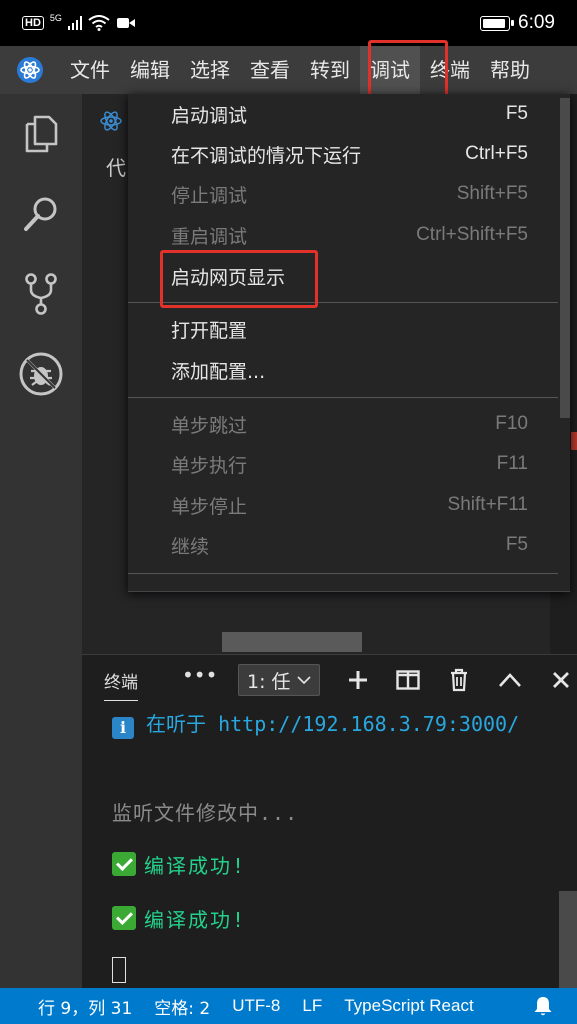 The image size is (577, 1024). What do you see at coordinates (408, 1006) in the screenshot?
I see `language-mode: TypeScript React` at bounding box center [408, 1006].